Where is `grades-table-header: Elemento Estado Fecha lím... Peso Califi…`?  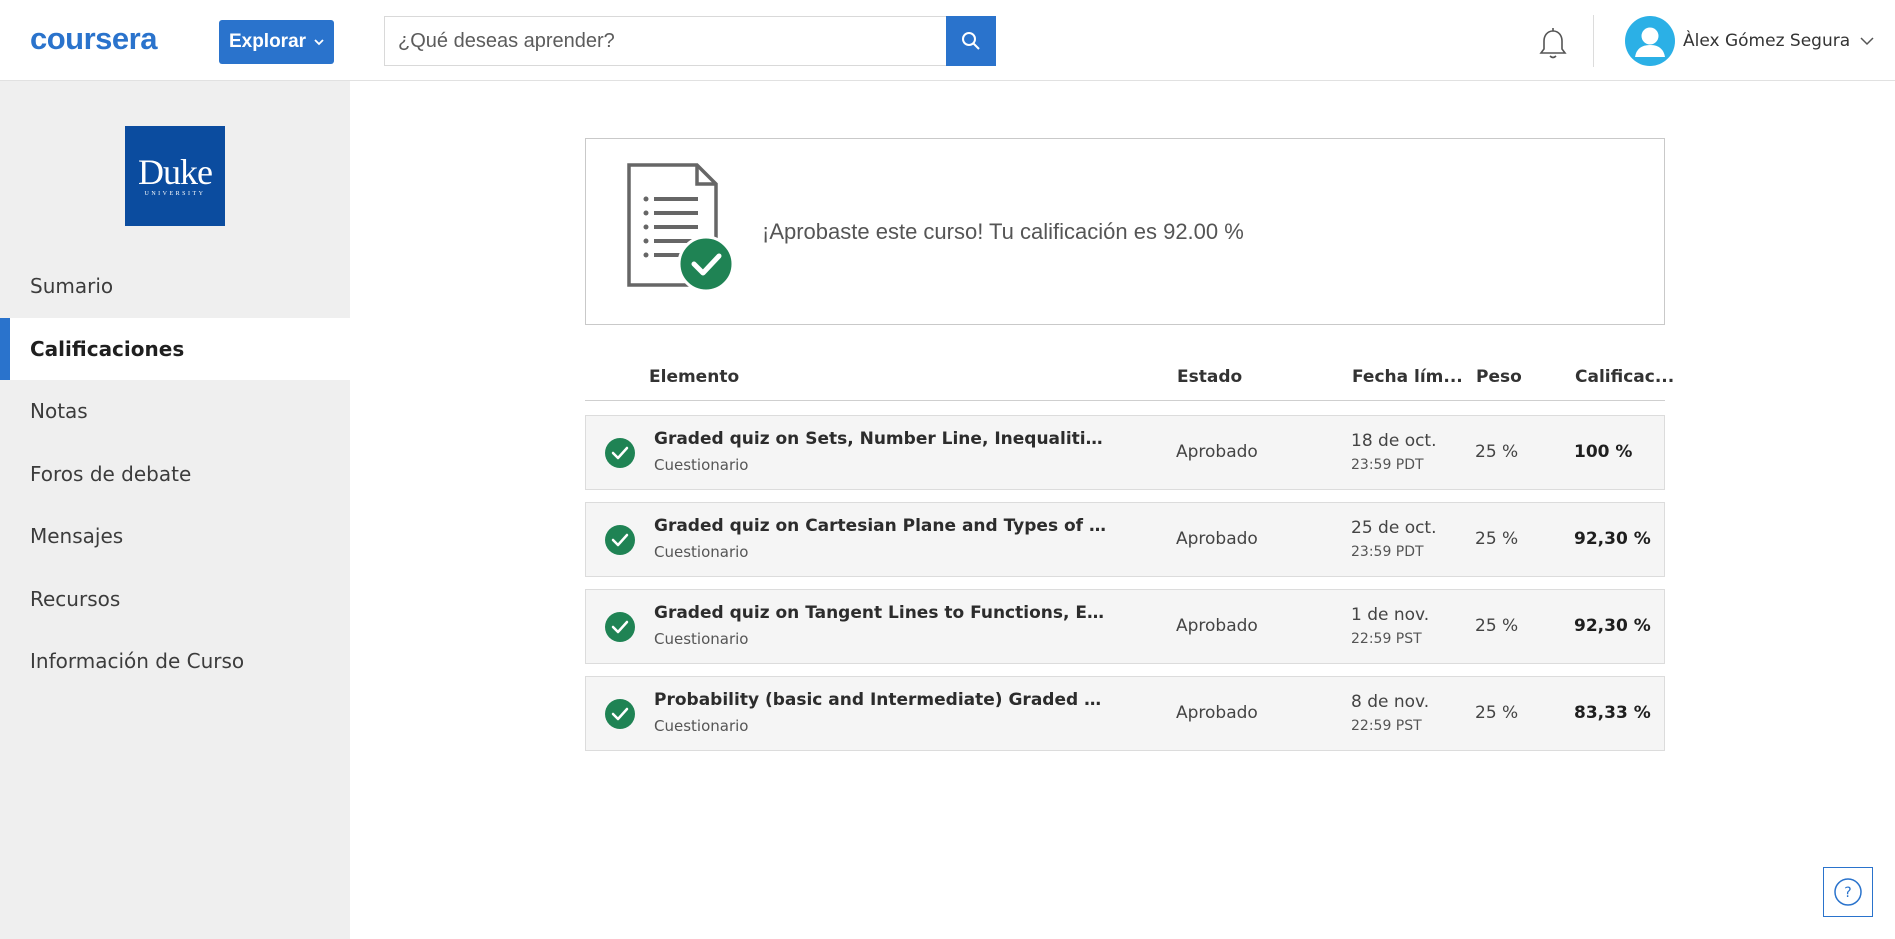
grades-table-header: Elemento Estado Fecha lím... Peso Califi… is located at coordinates (1129, 379).